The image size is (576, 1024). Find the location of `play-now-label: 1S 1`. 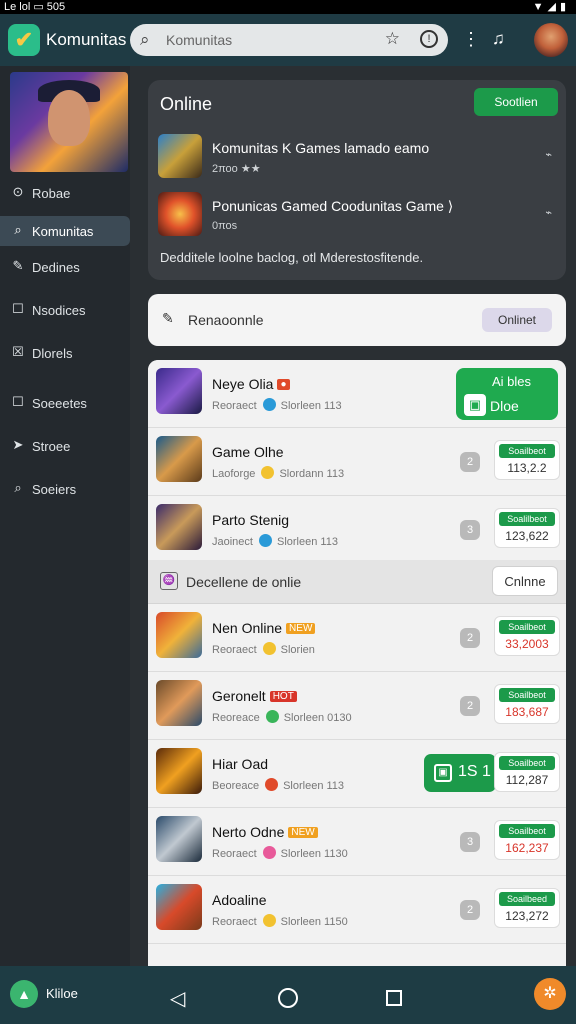

play-now-label: 1S 1 is located at coordinates (474, 771).